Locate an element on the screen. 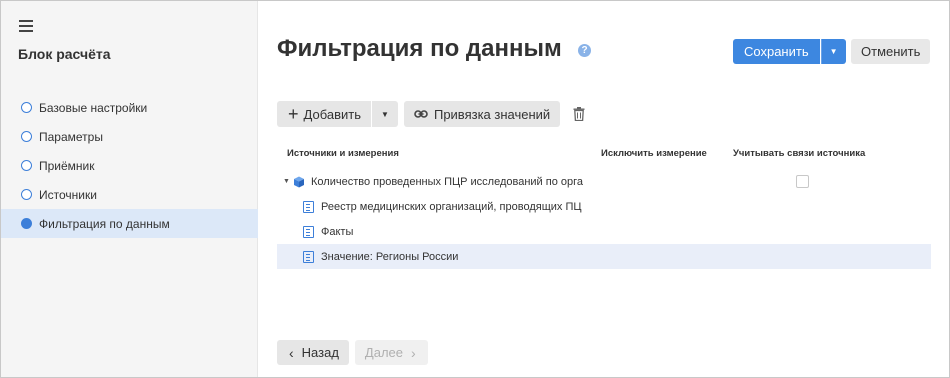 The image size is (950, 378). bind-values-button: Привязка значений is located at coordinates (482, 114).